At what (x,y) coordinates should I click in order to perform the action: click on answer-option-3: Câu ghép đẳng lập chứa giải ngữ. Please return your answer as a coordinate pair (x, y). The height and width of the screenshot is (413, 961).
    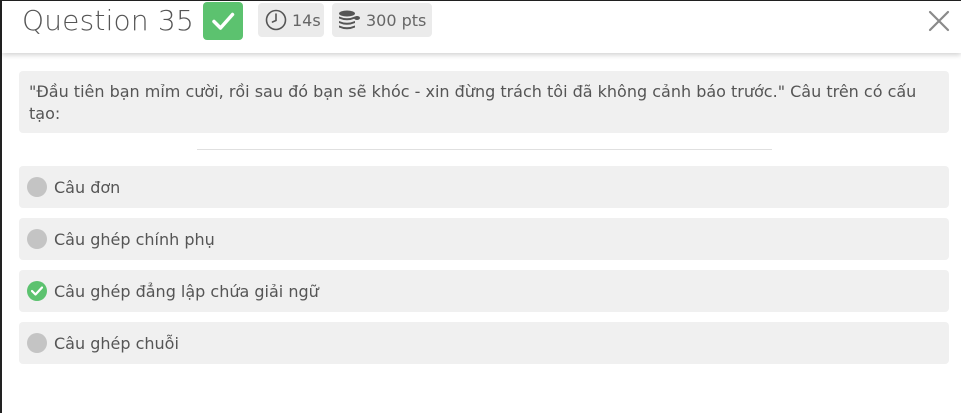
    Looking at the image, I should click on (484, 291).